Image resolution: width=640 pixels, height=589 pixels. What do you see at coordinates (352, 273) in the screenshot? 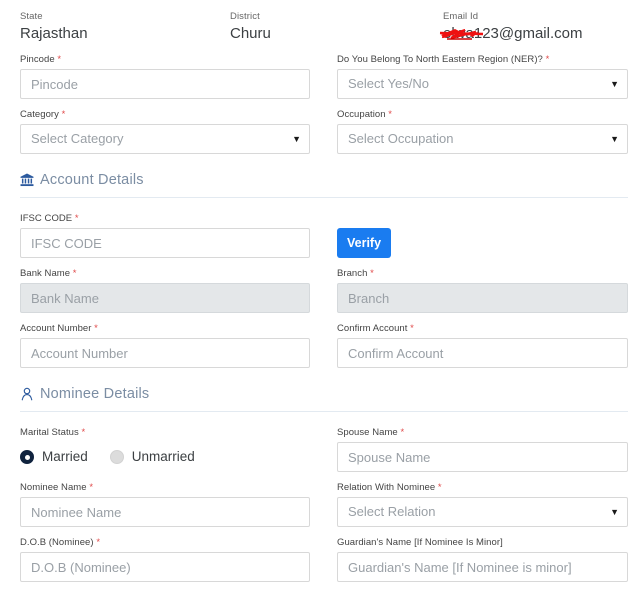
I see `branch-label-text: Branch` at bounding box center [352, 273].